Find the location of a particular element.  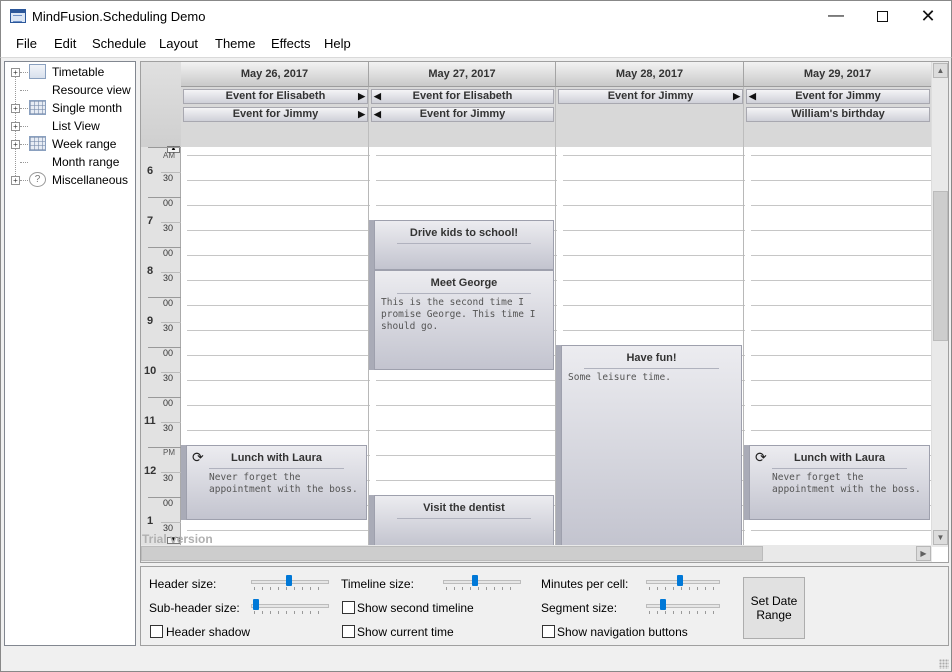

header-shadow-checkbox is located at coordinates (156, 631).